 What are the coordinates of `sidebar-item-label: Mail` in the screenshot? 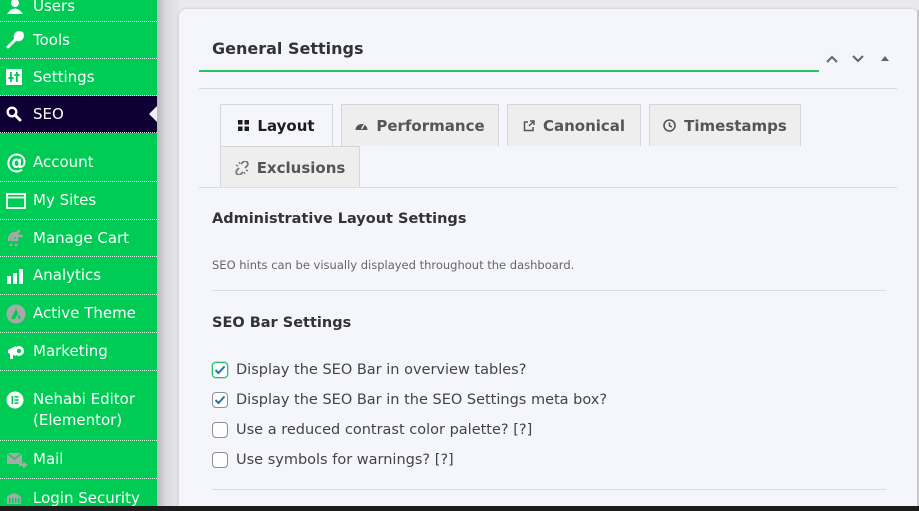 It's located at (48, 459).